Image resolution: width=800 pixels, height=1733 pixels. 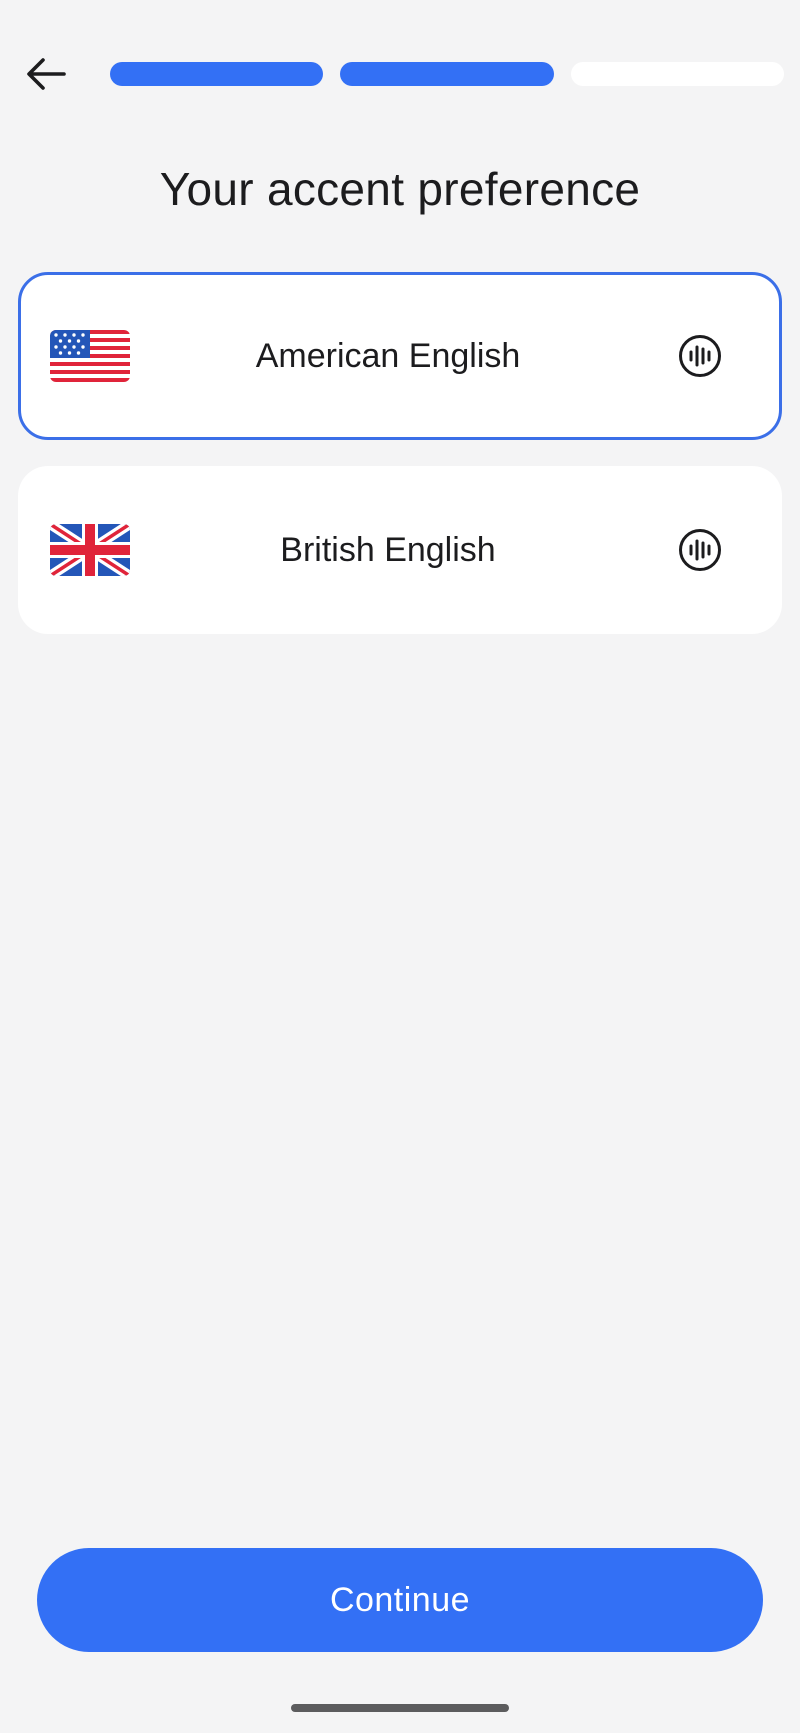 What do you see at coordinates (400, 189) in the screenshot?
I see `page-title: Your accent preference` at bounding box center [400, 189].